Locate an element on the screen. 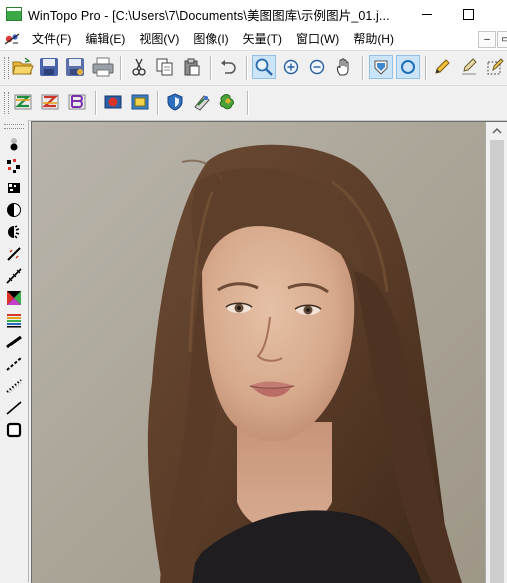  secondary-toolbar is located at coordinates (253, 103).